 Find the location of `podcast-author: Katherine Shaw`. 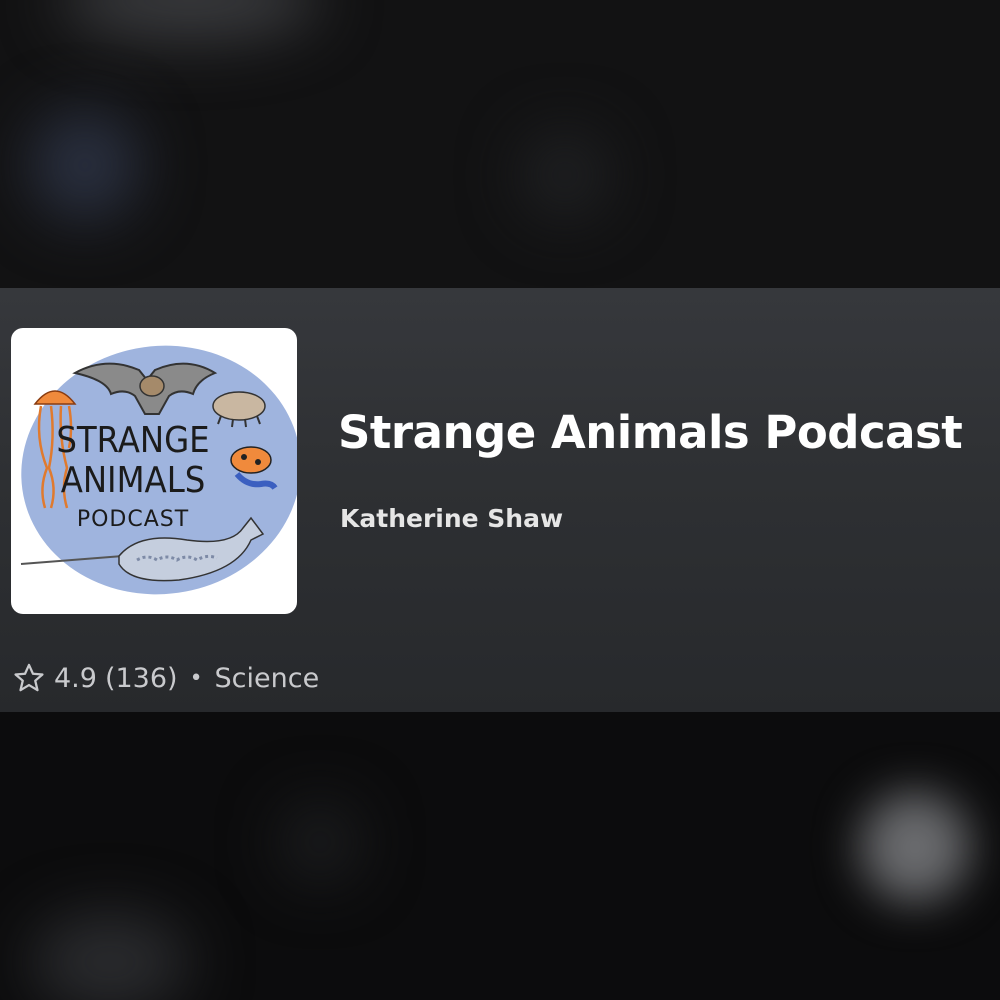

podcast-author: Katherine Shaw is located at coordinates (451, 518).